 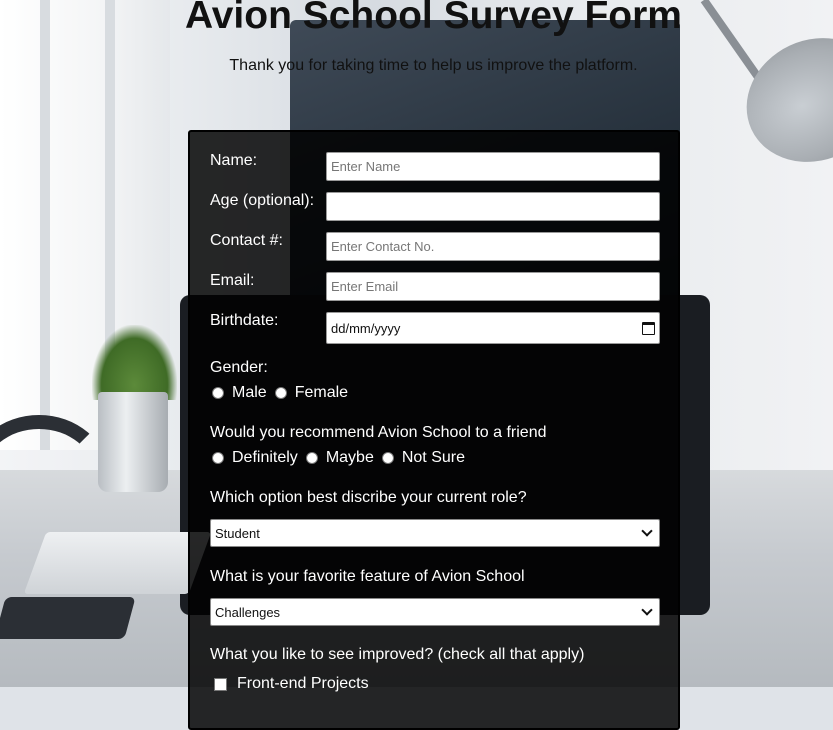 What do you see at coordinates (311, 458) in the screenshot?
I see `recommend-maybe-radio` at bounding box center [311, 458].